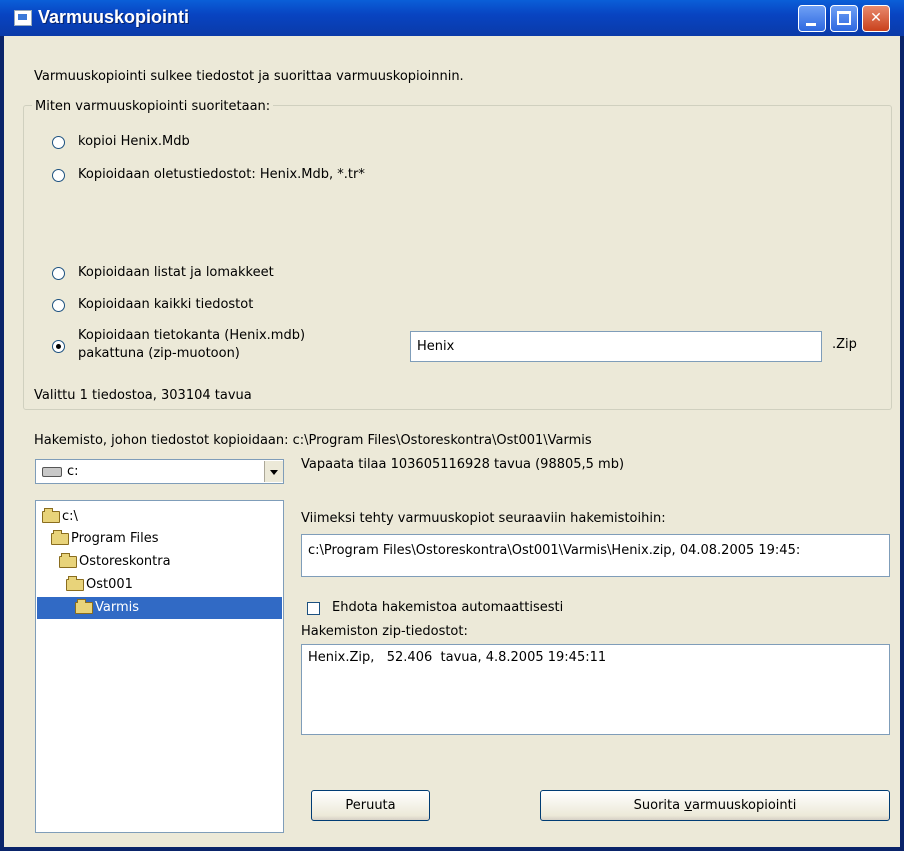 This screenshot has width=904, height=851. I want to click on title-bar: Varmuuskopiointi ✕, so click(452, 18).